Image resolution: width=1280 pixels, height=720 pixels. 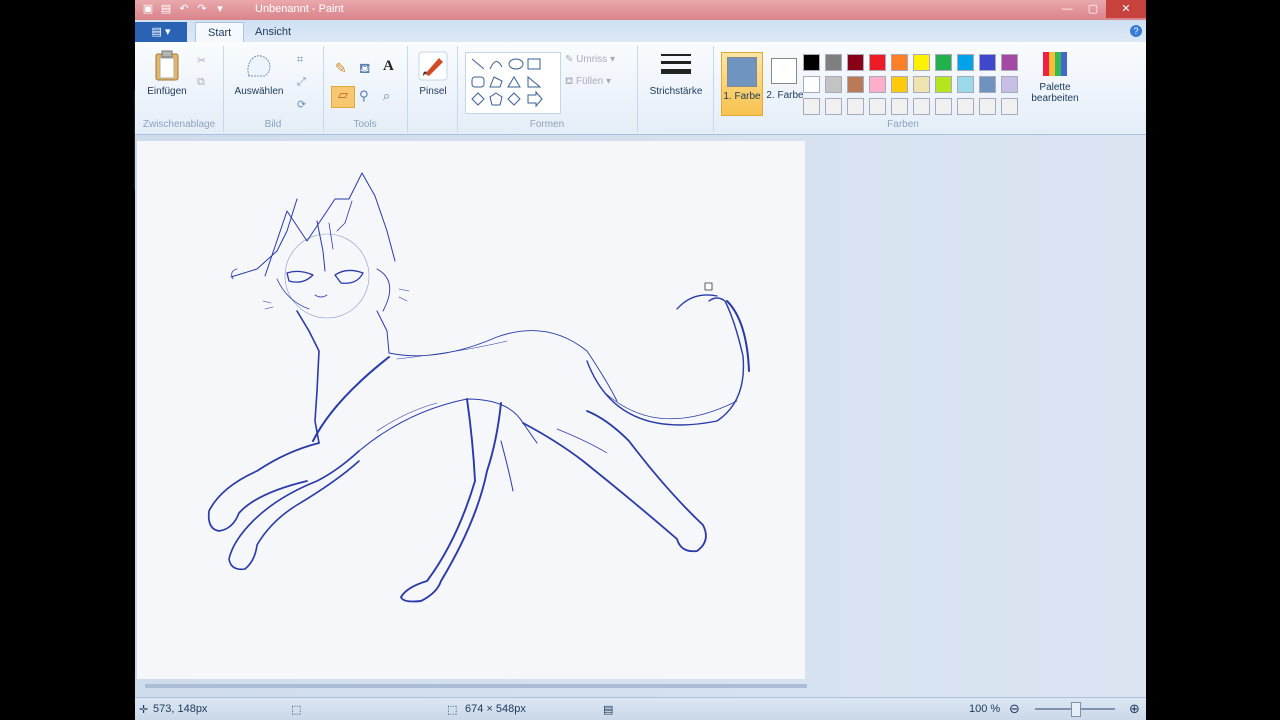 I want to click on color1-label: 1. Farbe, so click(x=742, y=96).